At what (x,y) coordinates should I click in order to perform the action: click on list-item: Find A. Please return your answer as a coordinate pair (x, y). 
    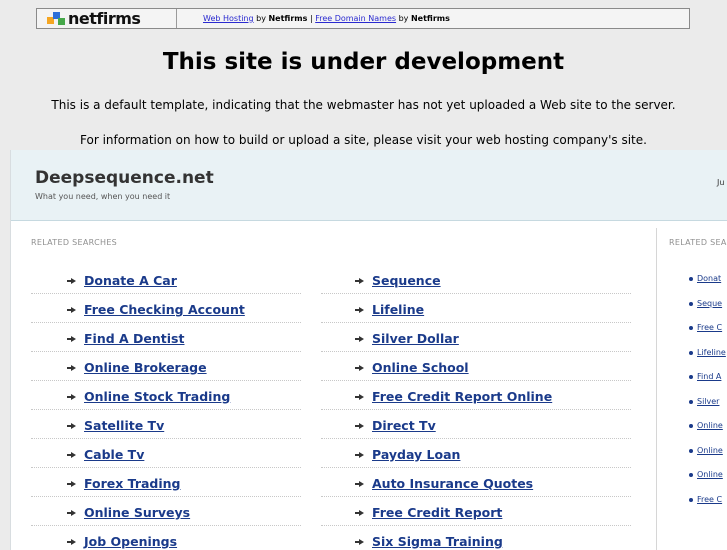
    Looking at the image, I should click on (707, 377).